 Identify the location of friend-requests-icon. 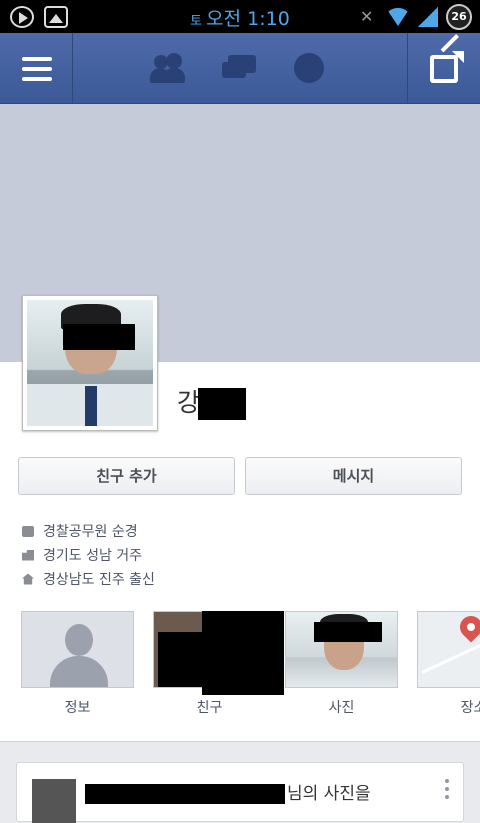
(167, 68).